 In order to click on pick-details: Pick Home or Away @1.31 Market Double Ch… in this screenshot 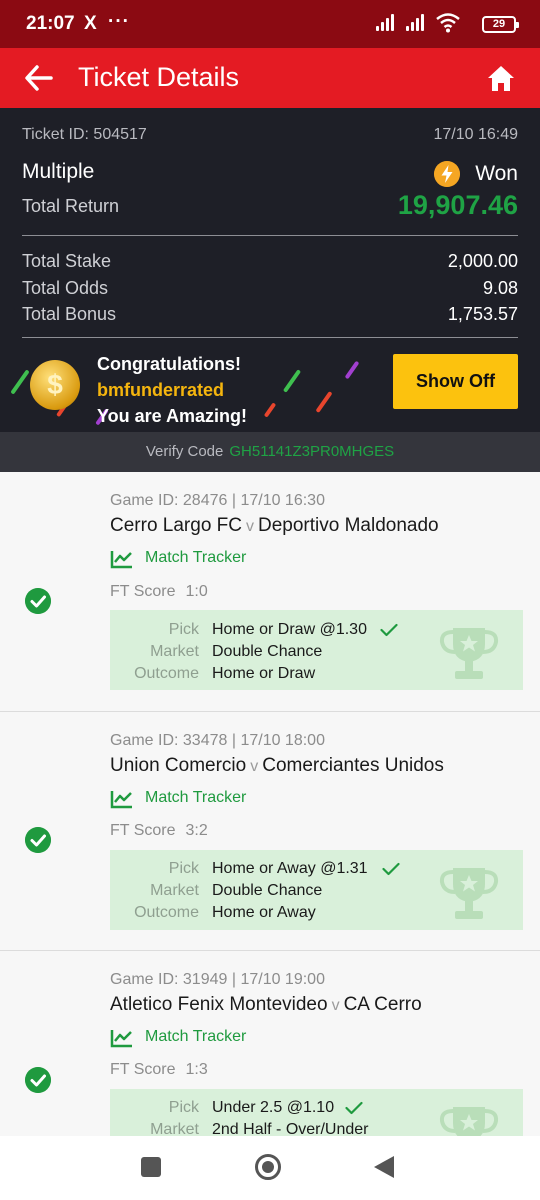, I will do `click(316, 890)`.